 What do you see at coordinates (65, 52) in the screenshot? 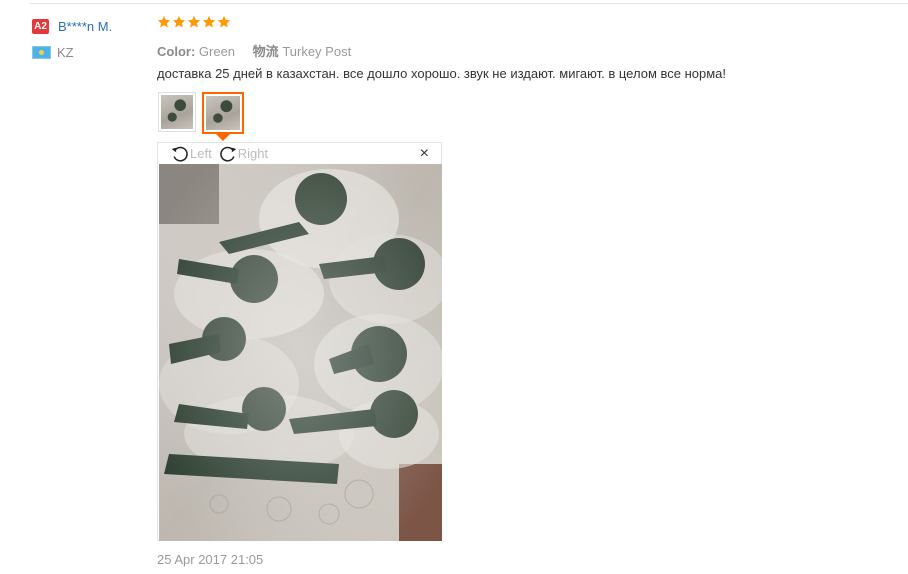
I see `country-code: KZ` at bounding box center [65, 52].